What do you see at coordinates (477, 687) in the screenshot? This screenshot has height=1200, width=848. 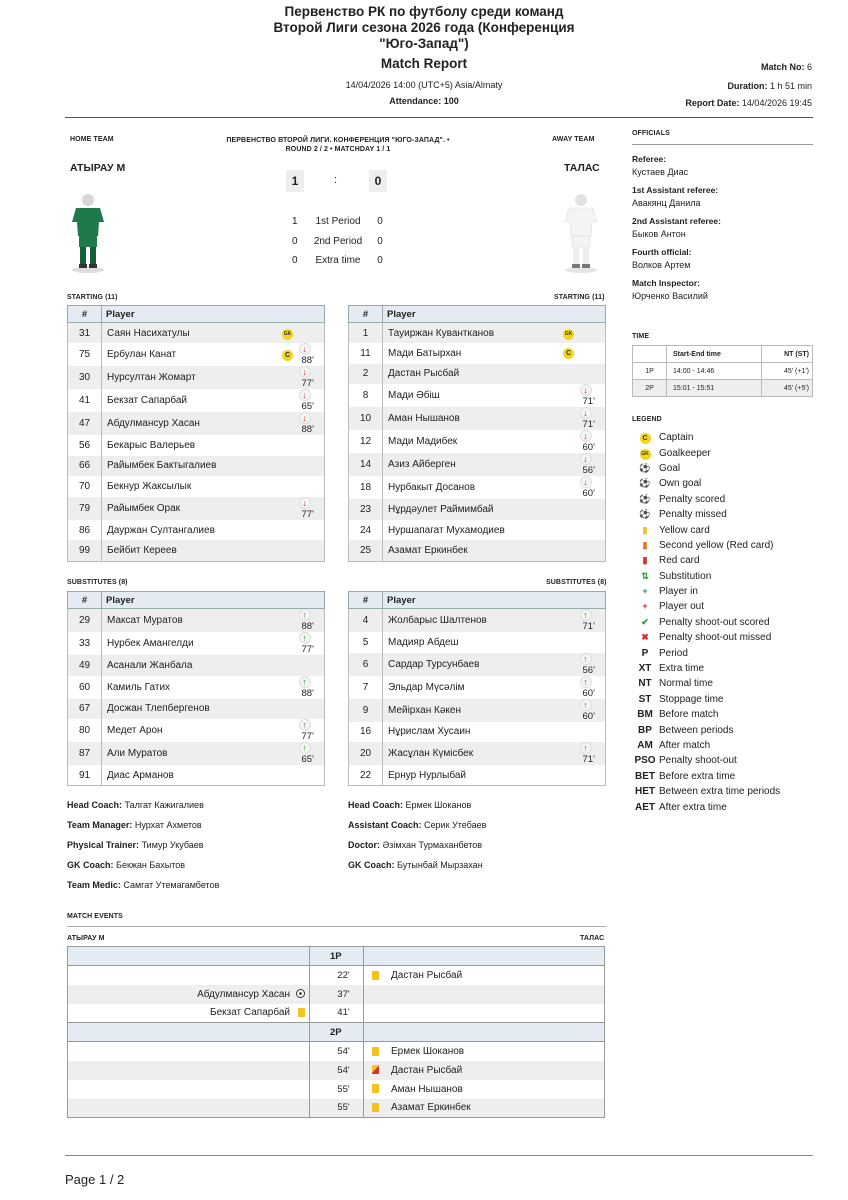 I see `player-row: 7 Эльдар Мүсәлім ↑60'` at bounding box center [477, 687].